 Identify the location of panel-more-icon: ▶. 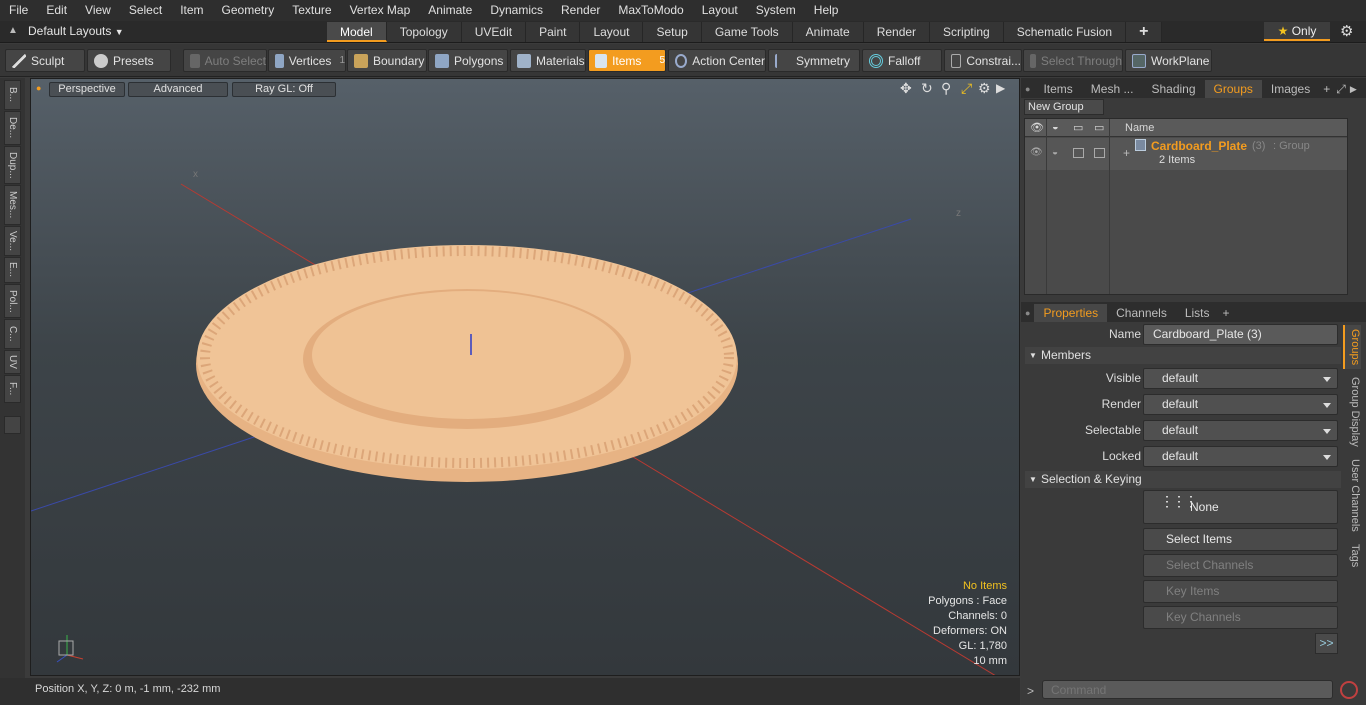
(1353, 89).